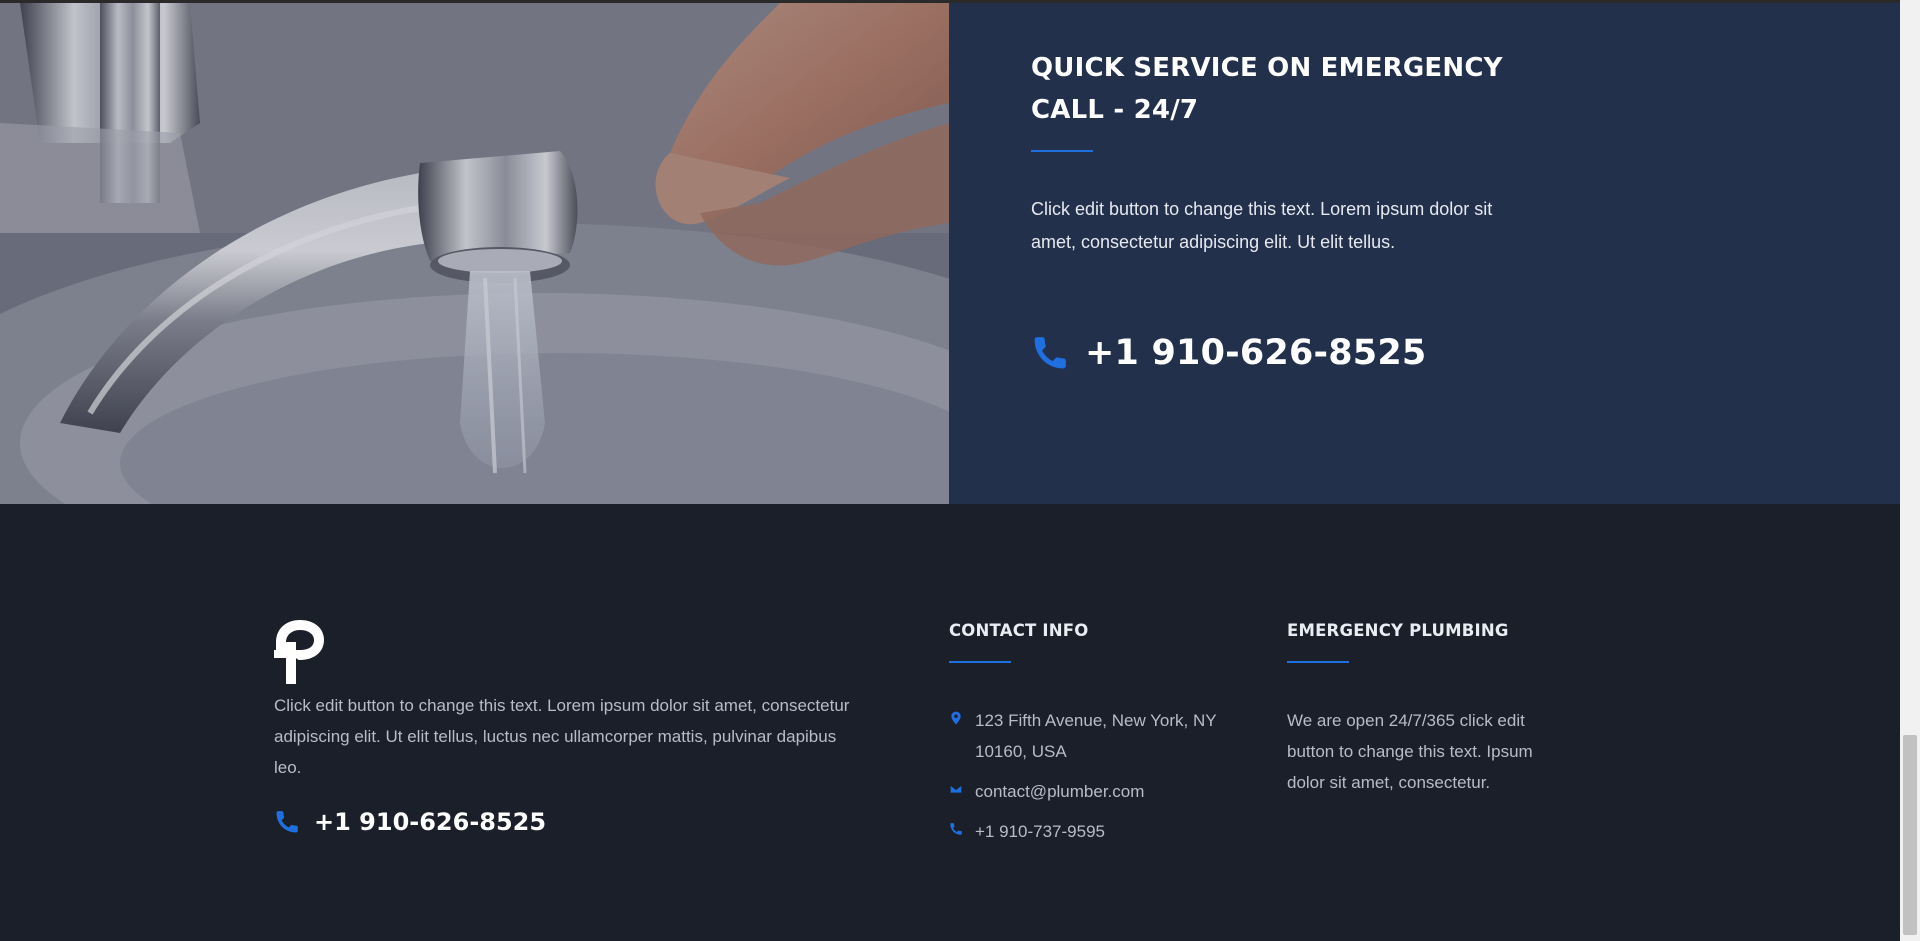 The height and width of the screenshot is (941, 1920). What do you see at coordinates (1019, 630) in the screenshot?
I see `contact-info-heading: CONTACT INFO` at bounding box center [1019, 630].